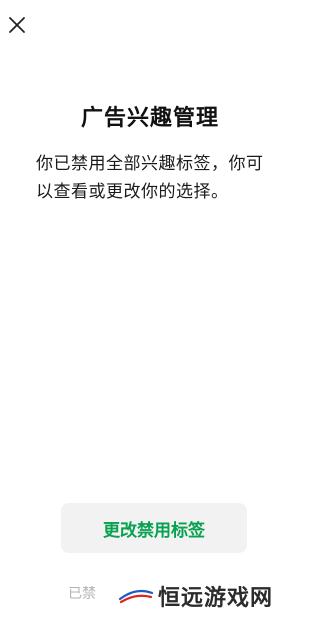  I want to click on watermark-logo-icon, so click(136, 596).